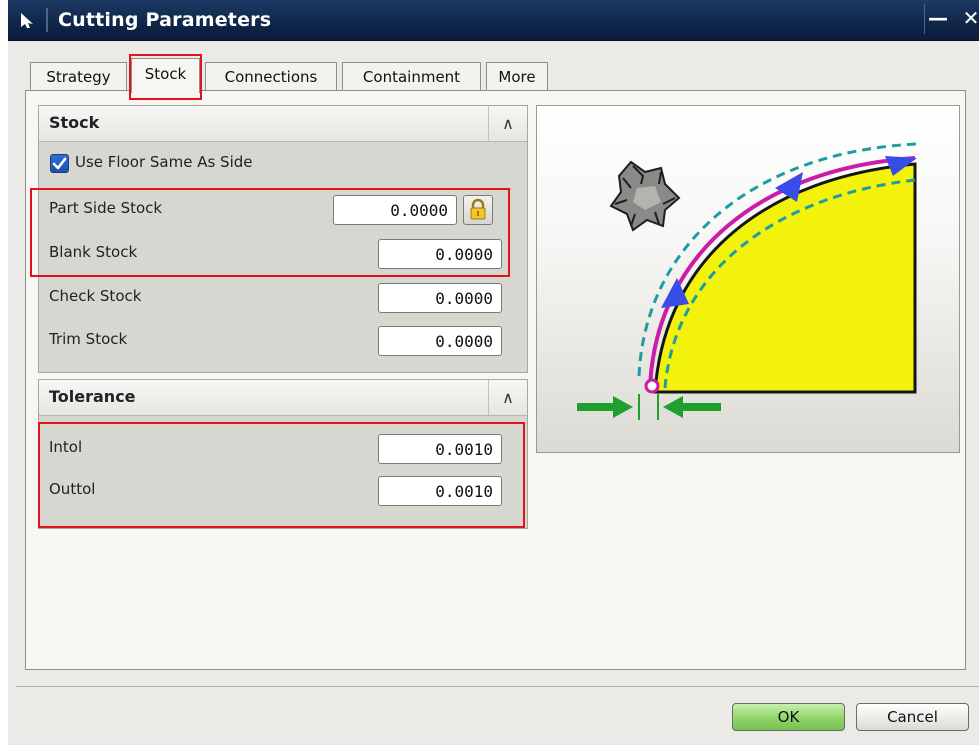  I want to click on tab-stock: Stock, so click(165, 75).